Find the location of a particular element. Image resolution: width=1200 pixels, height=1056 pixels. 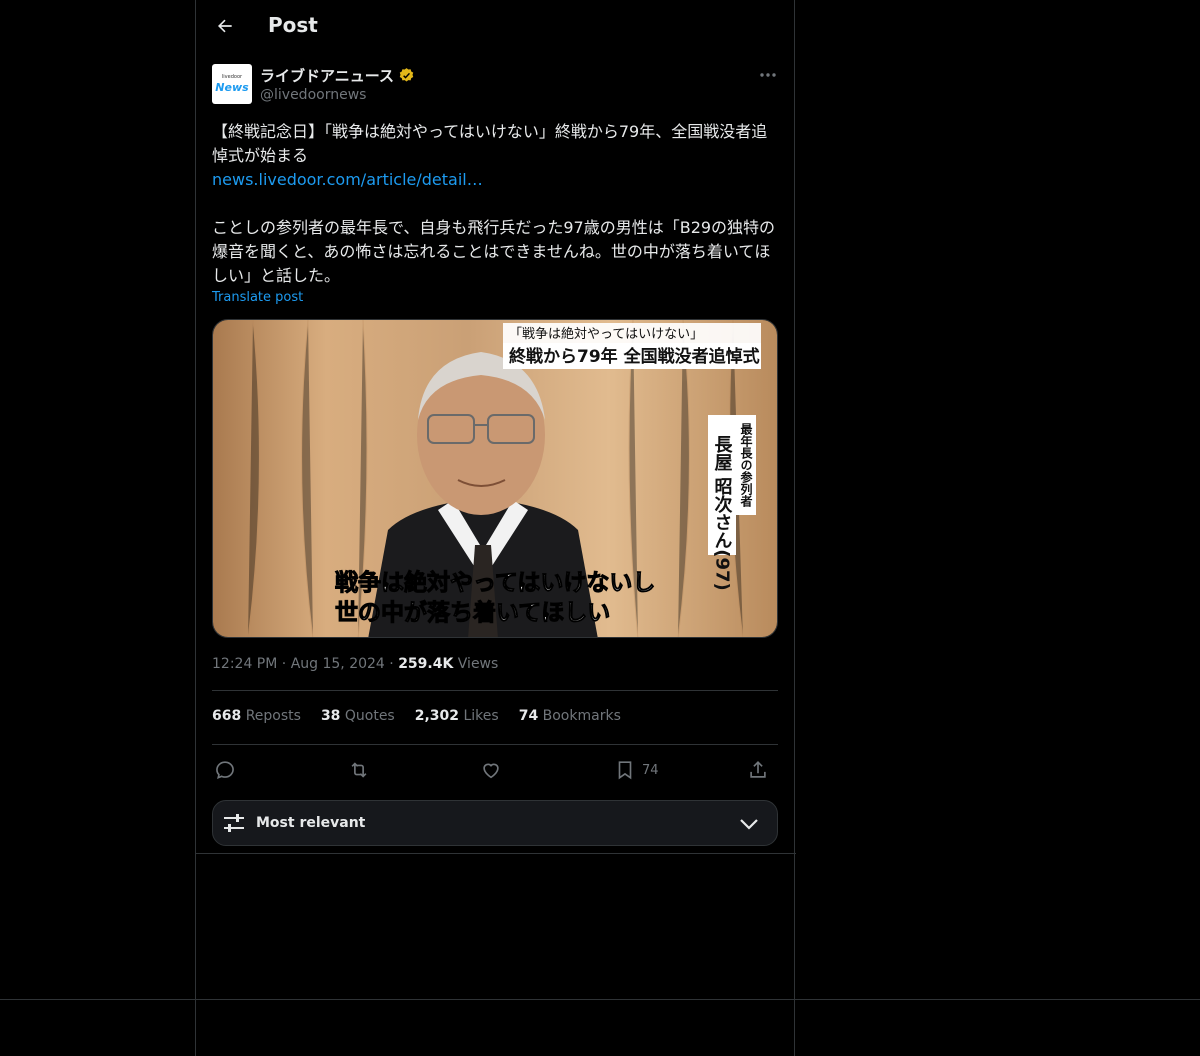

quotes-stat: 38 Quotes is located at coordinates (358, 716).